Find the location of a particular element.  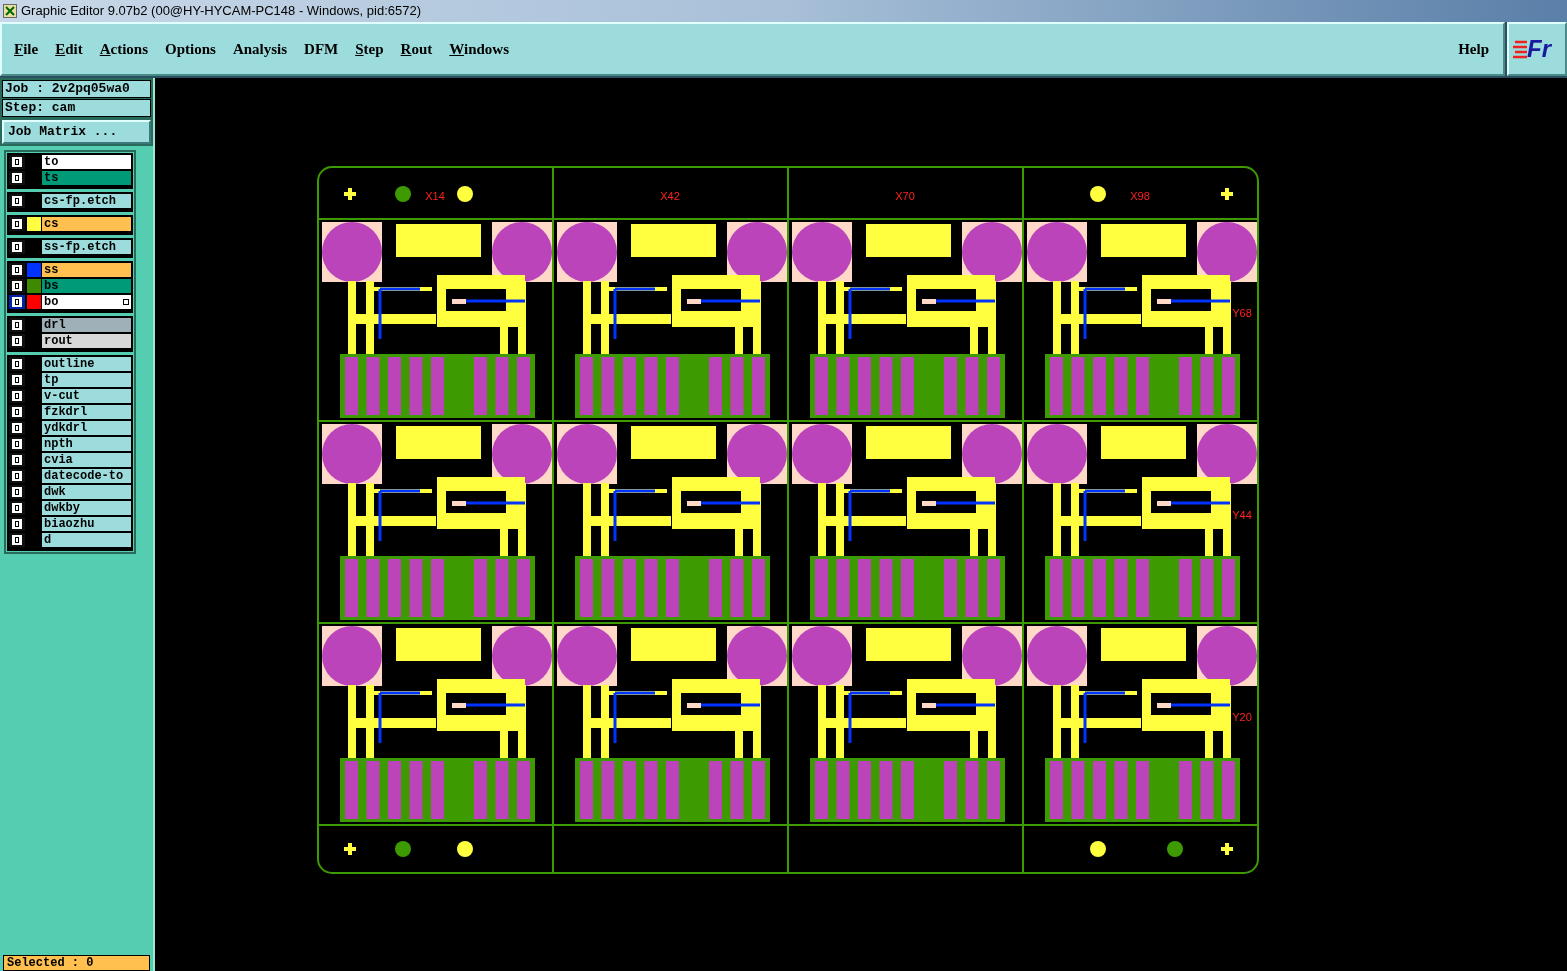

layer-name: tp is located at coordinates (86, 380).